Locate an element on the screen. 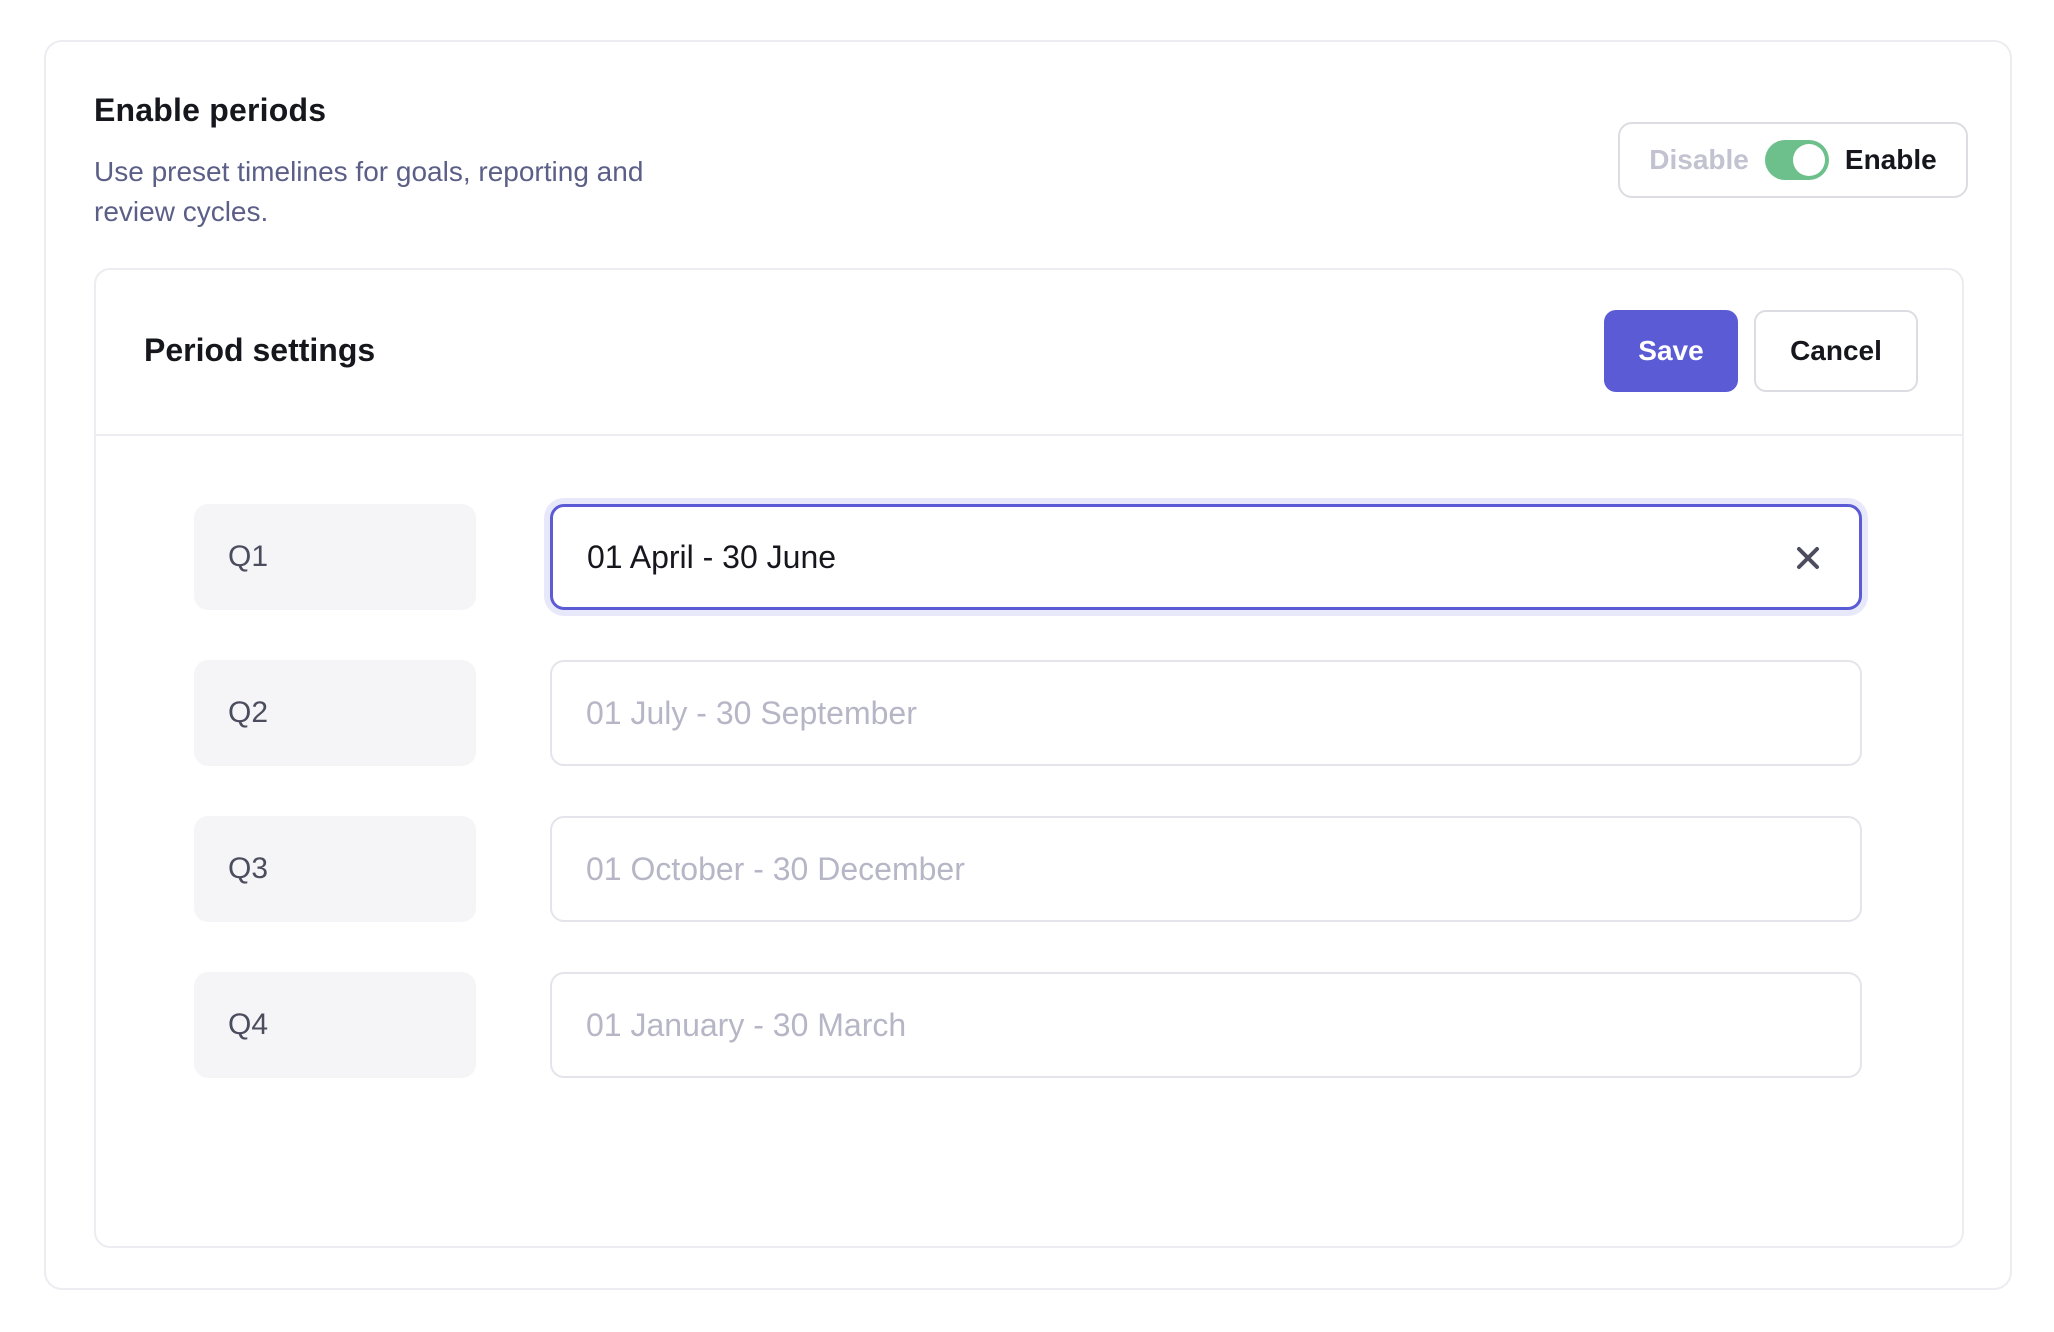 Image resolution: width=2054 pixels, height=1332 pixels. enable-toggle-group: Disable Enable is located at coordinates (1793, 160).